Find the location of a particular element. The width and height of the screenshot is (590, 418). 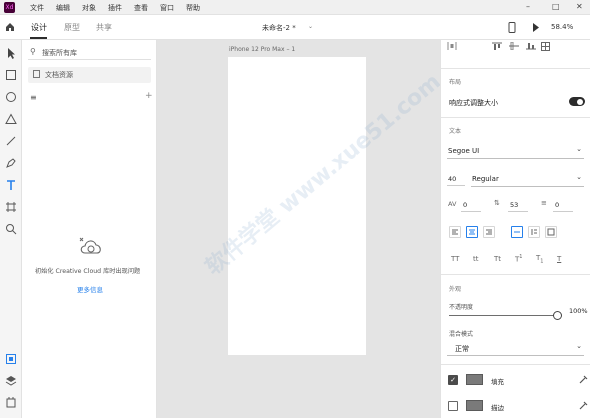

artboard-label: iPhone 12 Pro Max – 1 is located at coordinates (262, 49).